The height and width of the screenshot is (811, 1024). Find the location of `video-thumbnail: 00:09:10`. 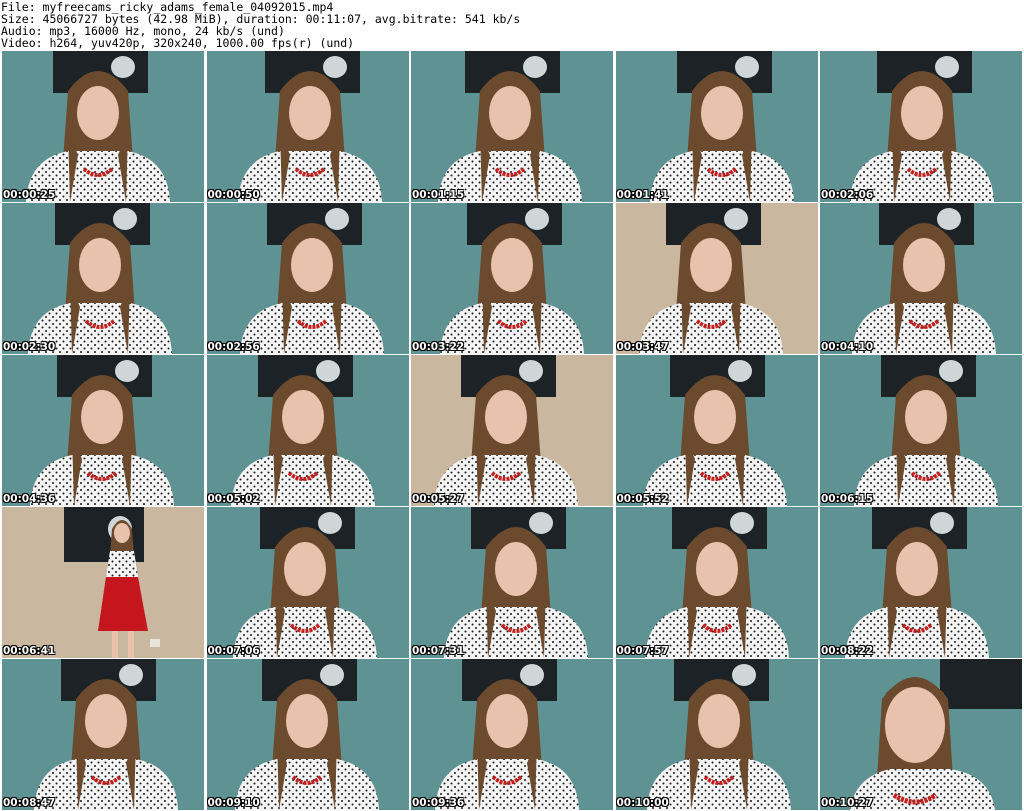

video-thumbnail: 00:09:10 is located at coordinates (307, 734).